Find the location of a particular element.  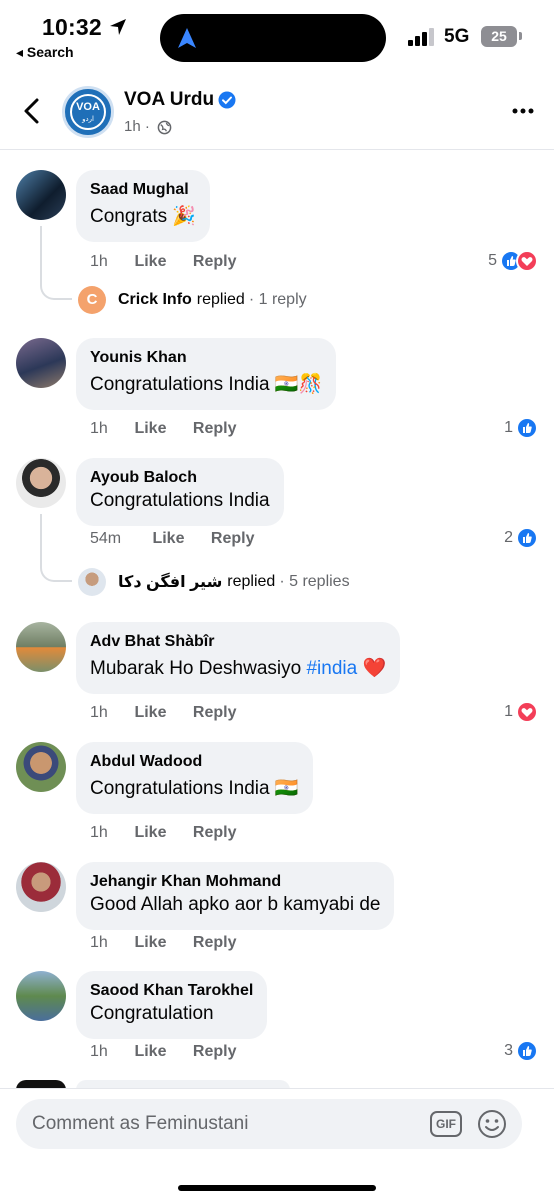

more-options-icon is located at coordinates (523, 111).